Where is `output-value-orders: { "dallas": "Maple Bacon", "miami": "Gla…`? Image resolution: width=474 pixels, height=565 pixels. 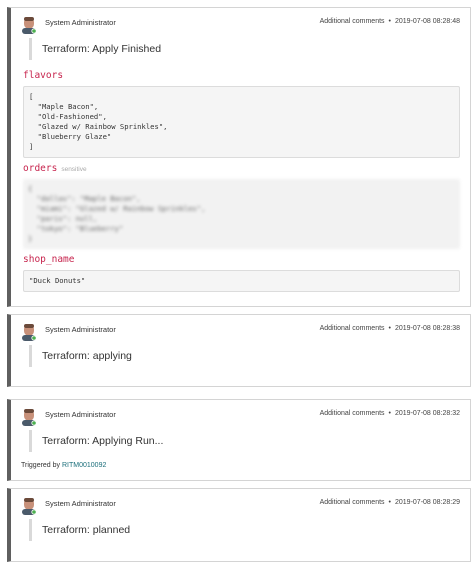 output-value-orders: { "dallas": "Maple Bacon", "miami": "Gla… is located at coordinates (241, 214).